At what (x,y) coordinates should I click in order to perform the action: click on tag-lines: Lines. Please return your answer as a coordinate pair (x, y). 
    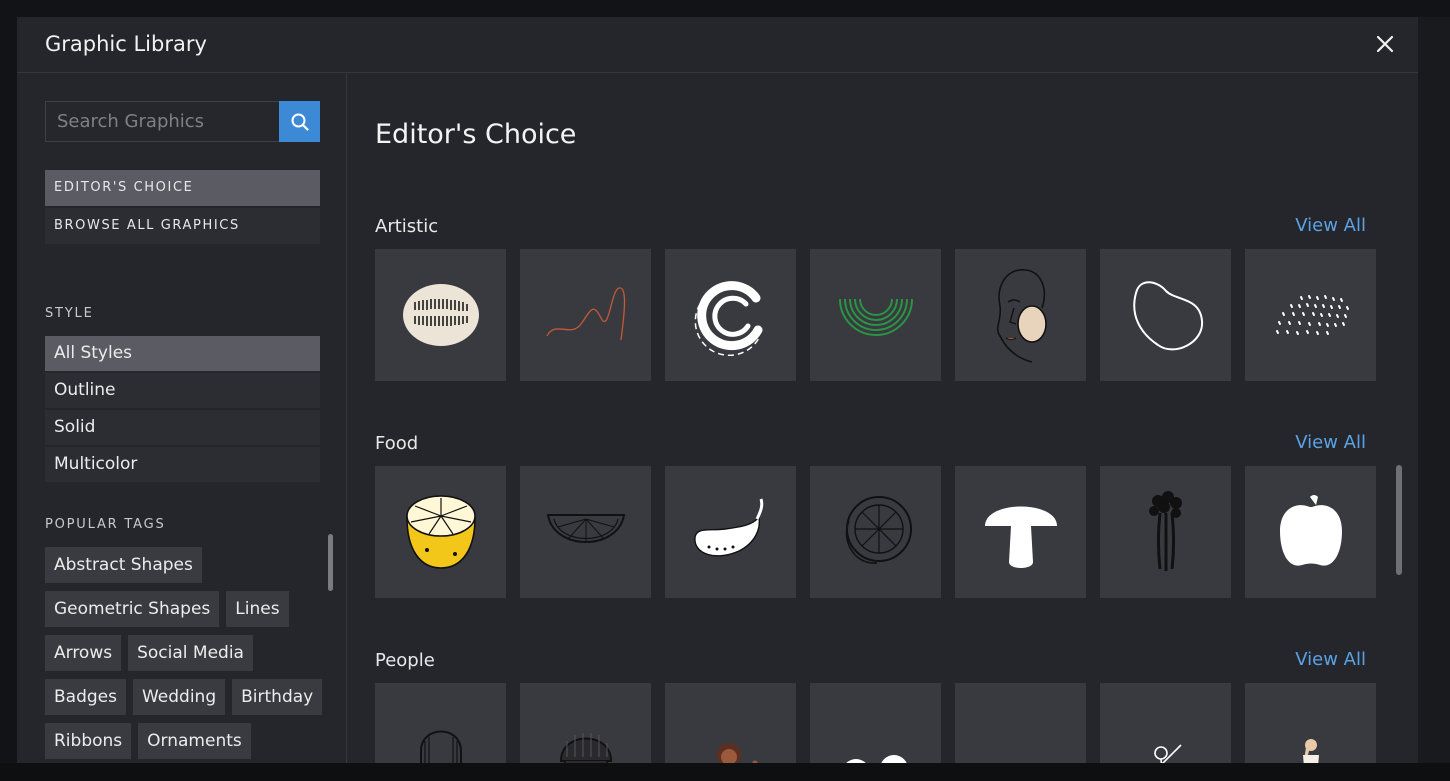
    Looking at the image, I should click on (257, 609).